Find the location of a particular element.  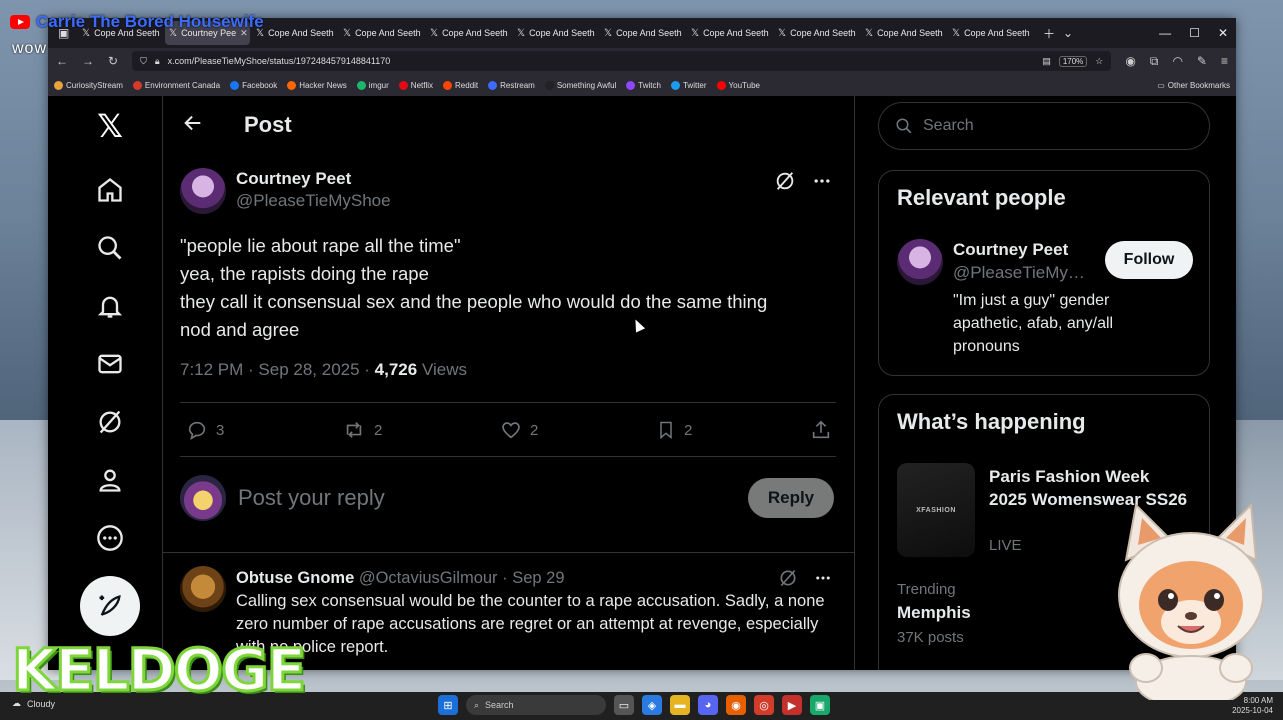

comment-handle-date: @OctaviusGilmour · Sep 29 is located at coordinates (459, 578).